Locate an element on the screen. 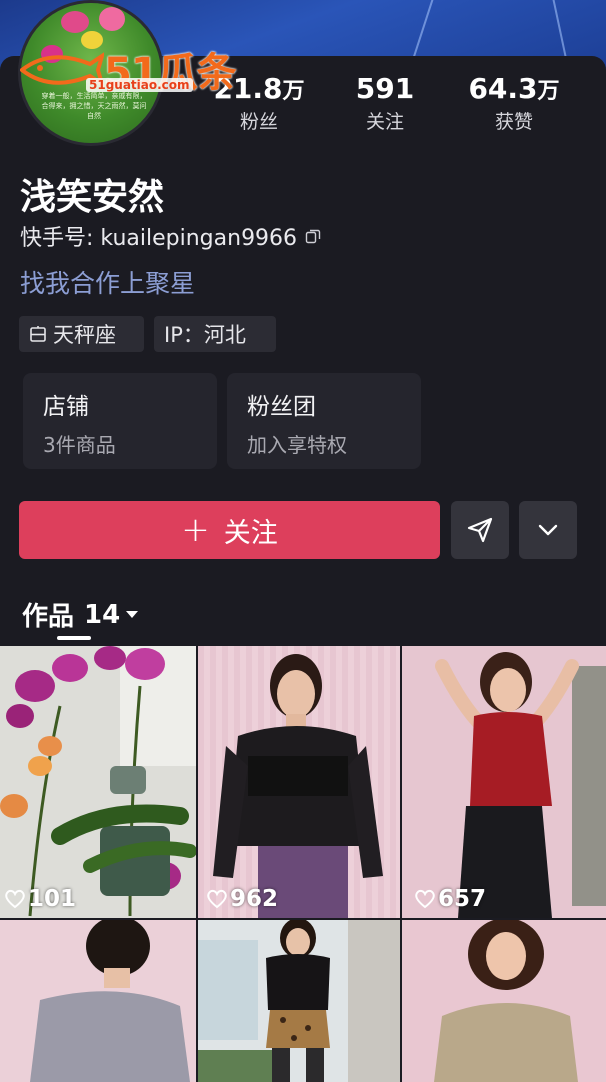  kuaishou-id: 快手号: kuailepingan9966 is located at coordinates (170, 236).